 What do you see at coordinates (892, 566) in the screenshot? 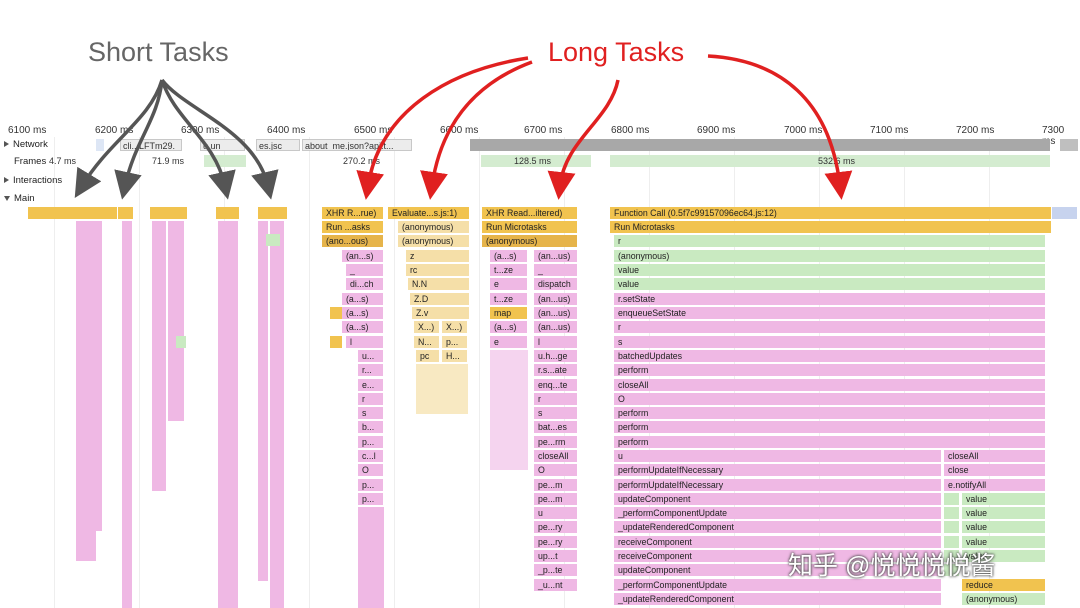
I see `watermark: 知乎 @悦悦悦悦酱` at bounding box center [892, 566].